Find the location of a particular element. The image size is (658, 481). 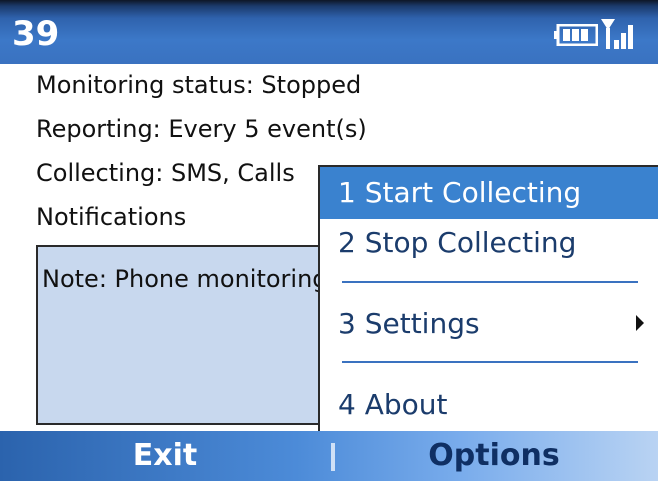

options-softkey: Options is located at coordinates (494, 456).